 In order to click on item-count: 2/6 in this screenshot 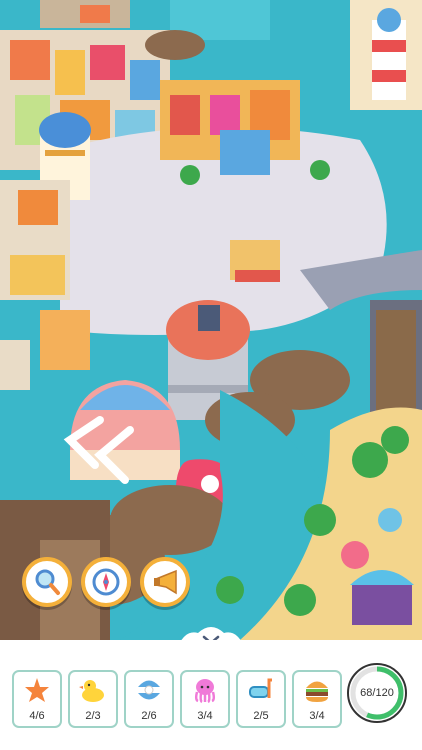, I will do `click(149, 716)`.